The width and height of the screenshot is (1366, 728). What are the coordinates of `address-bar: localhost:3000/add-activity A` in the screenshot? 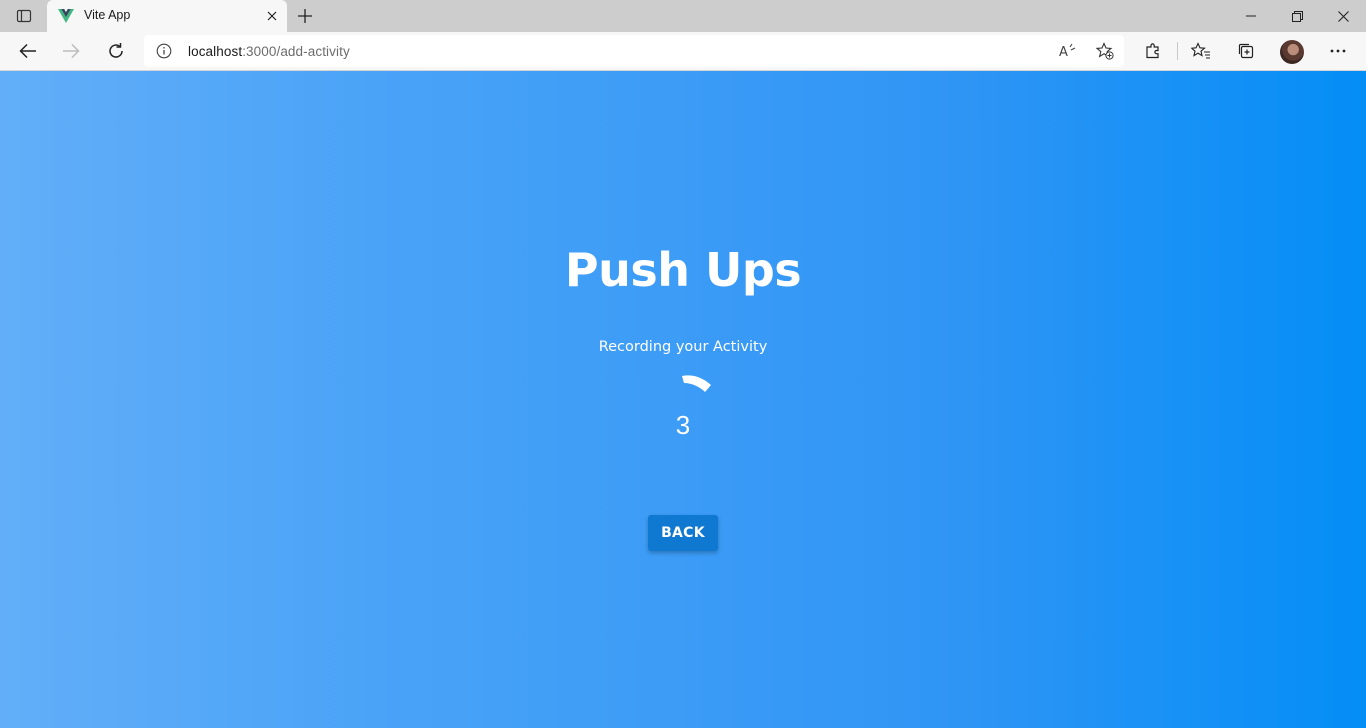 It's located at (634, 51).